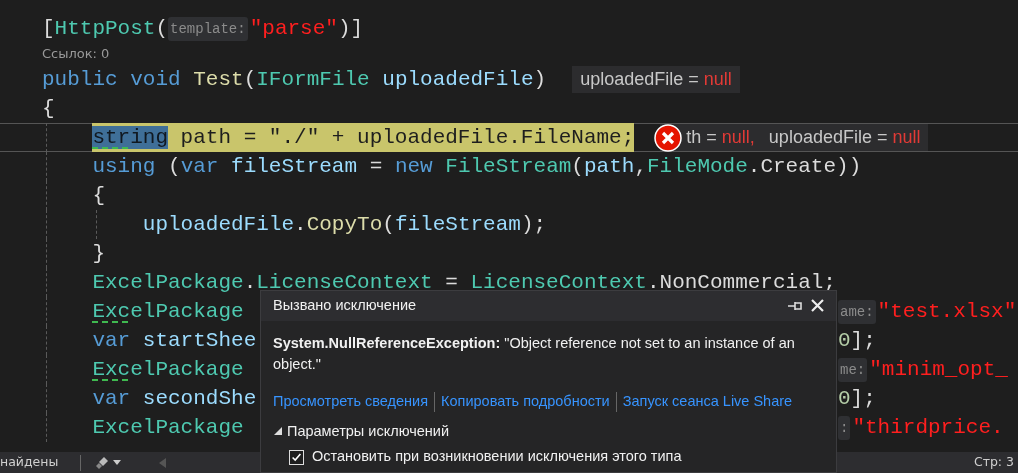 This screenshot has height=473, width=1018. What do you see at coordinates (947, 312) in the screenshot?
I see `code-text: "test.xlsx"` at bounding box center [947, 312].